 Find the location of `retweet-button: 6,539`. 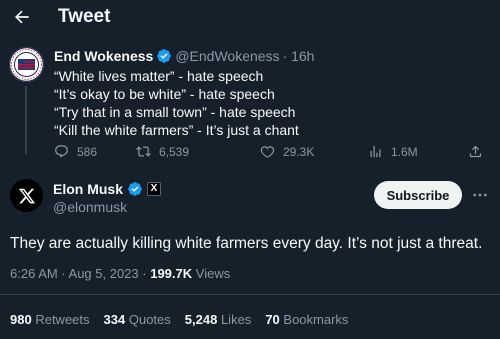

retweet-button: 6,539 is located at coordinates (162, 151).